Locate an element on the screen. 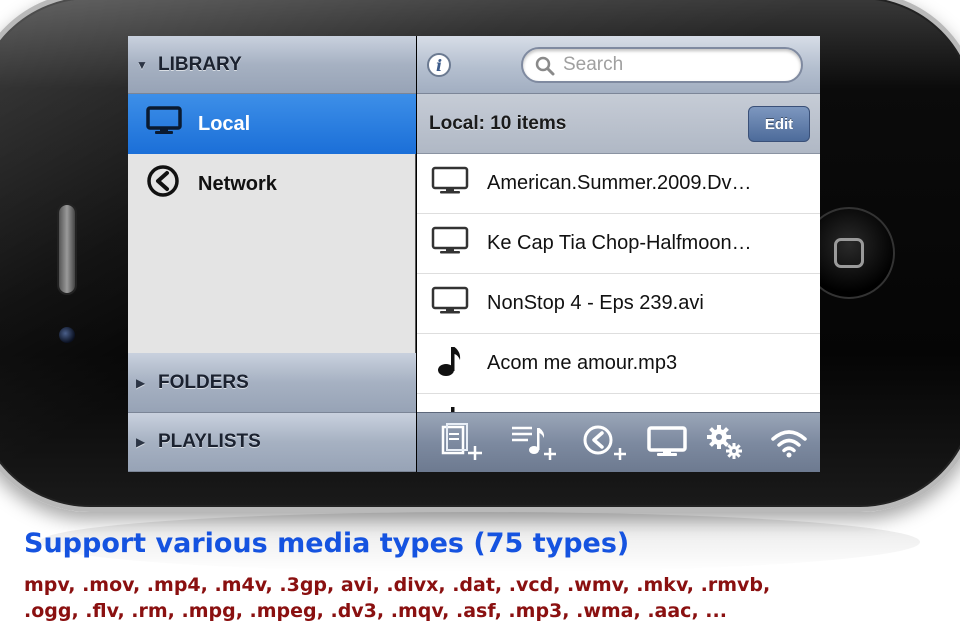 The width and height of the screenshot is (960, 640). playlists-label: PLAYLISTS is located at coordinates (209, 441).